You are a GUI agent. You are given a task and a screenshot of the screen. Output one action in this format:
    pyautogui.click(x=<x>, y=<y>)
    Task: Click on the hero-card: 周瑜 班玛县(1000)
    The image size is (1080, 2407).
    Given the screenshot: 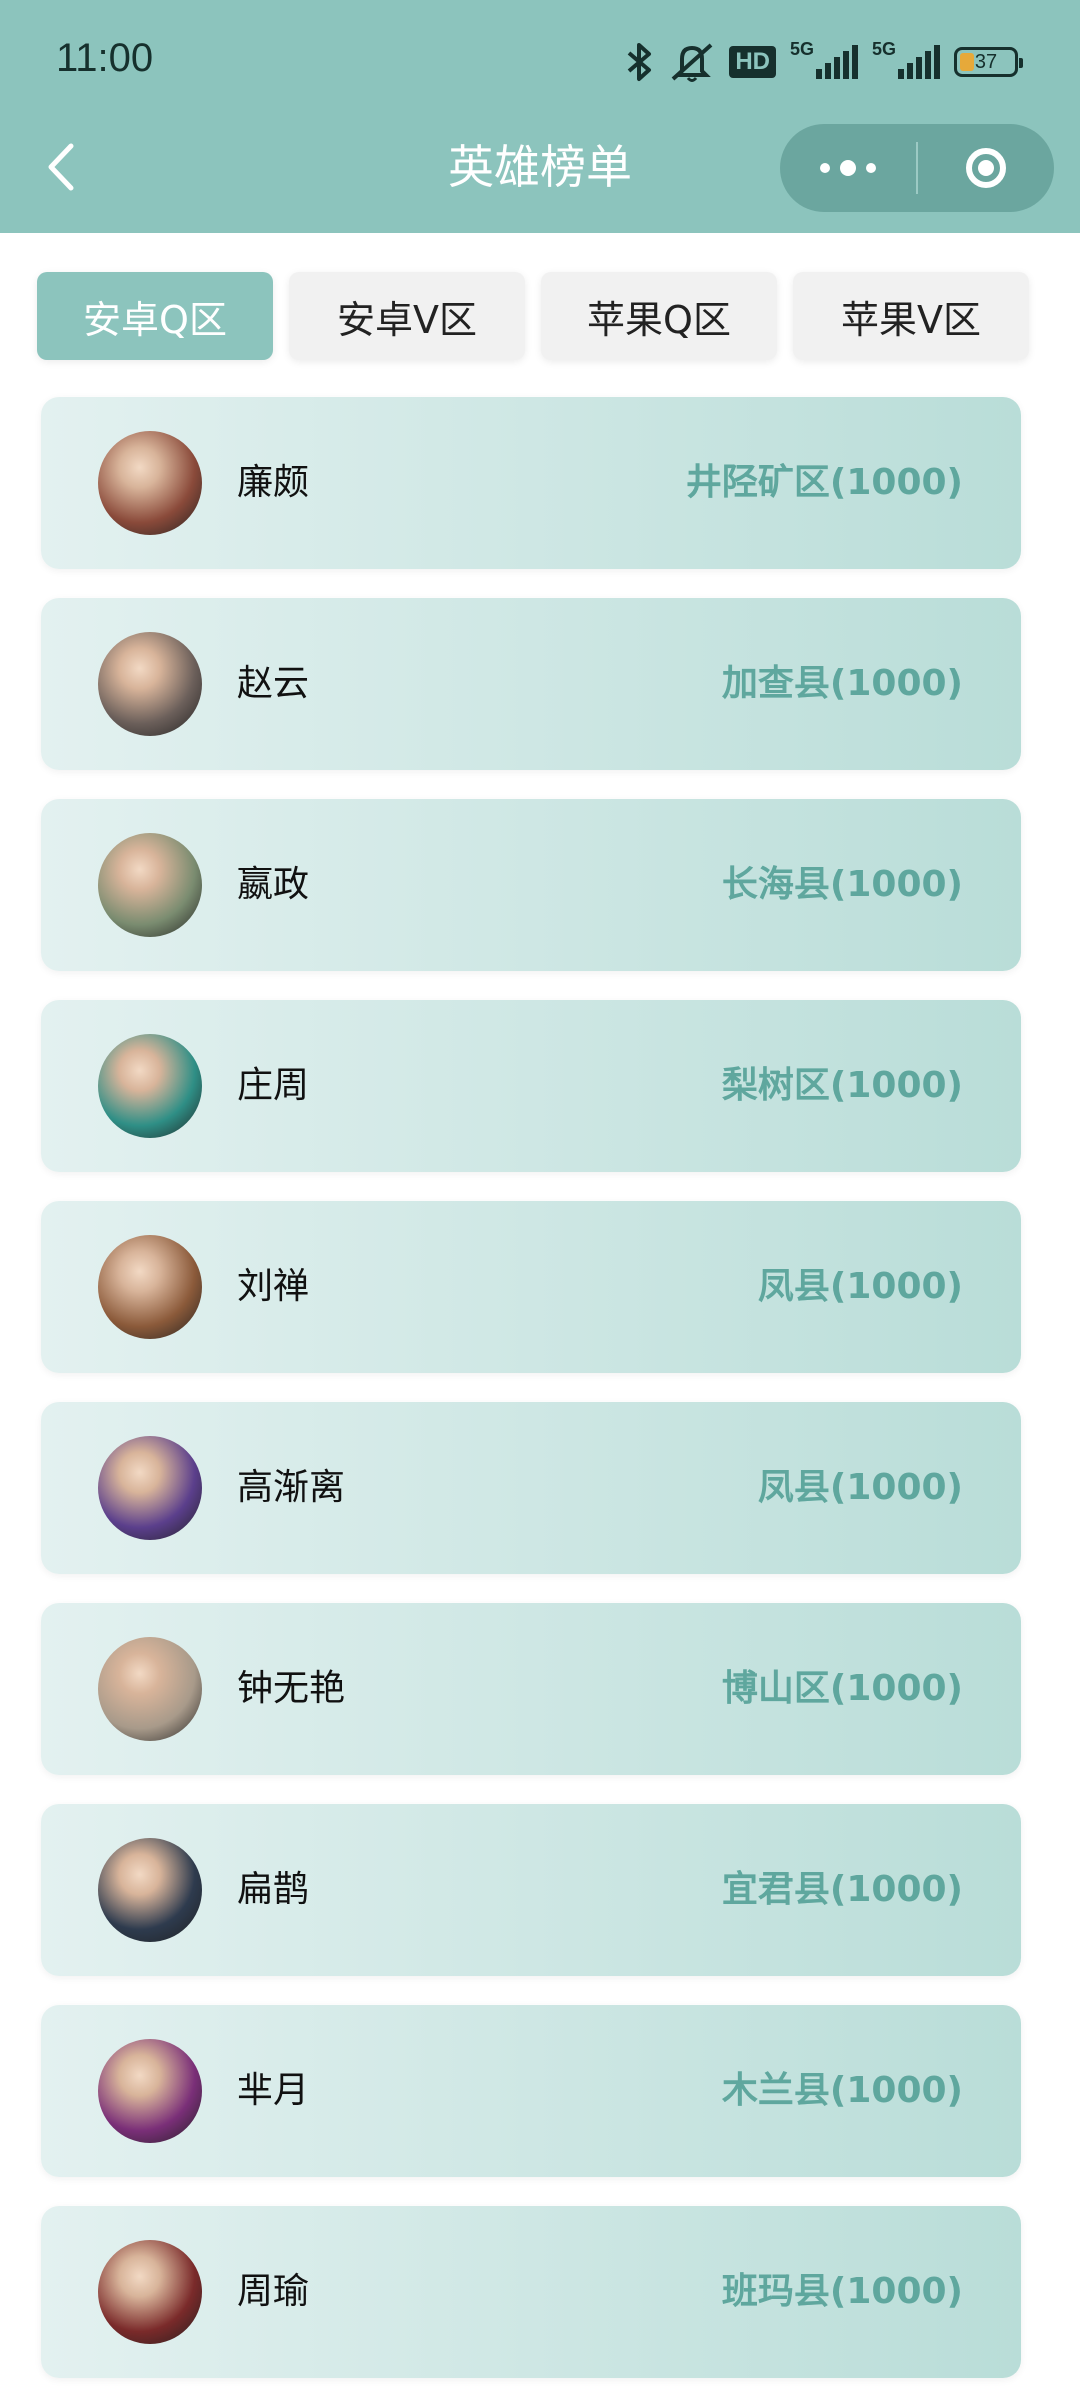 What is the action you would take?
    pyautogui.click(x=531, y=2292)
    